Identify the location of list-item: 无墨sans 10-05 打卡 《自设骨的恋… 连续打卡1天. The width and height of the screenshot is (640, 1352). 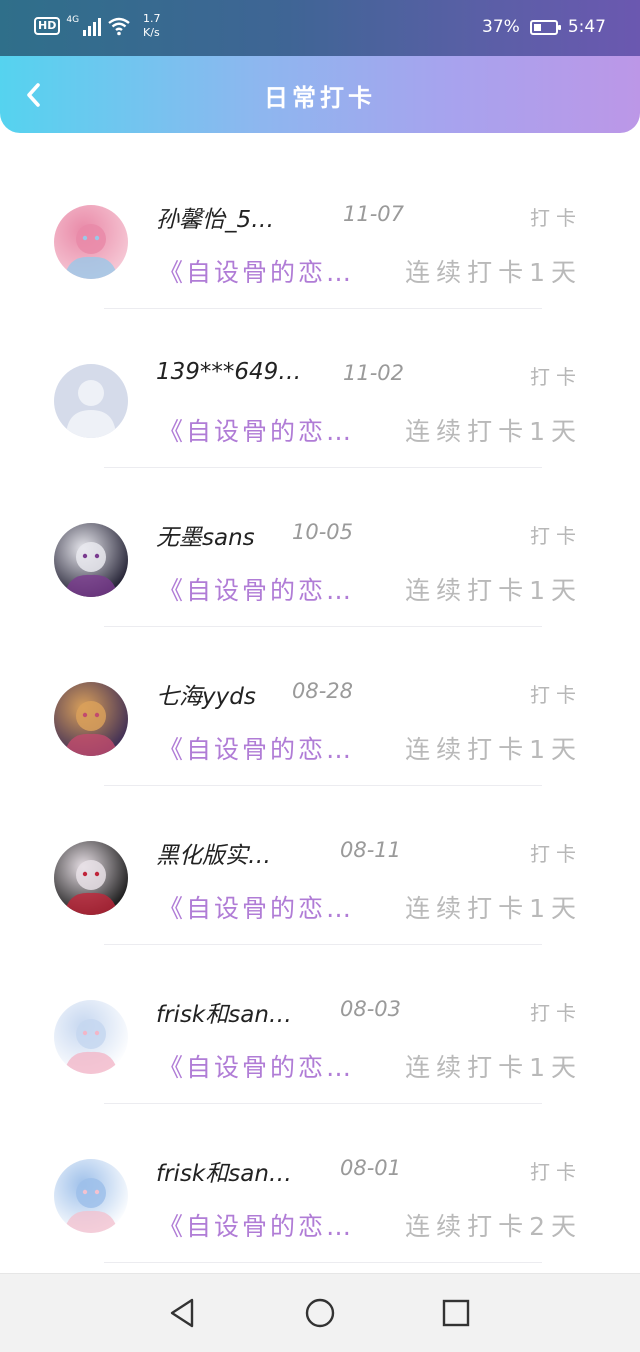
(320, 547).